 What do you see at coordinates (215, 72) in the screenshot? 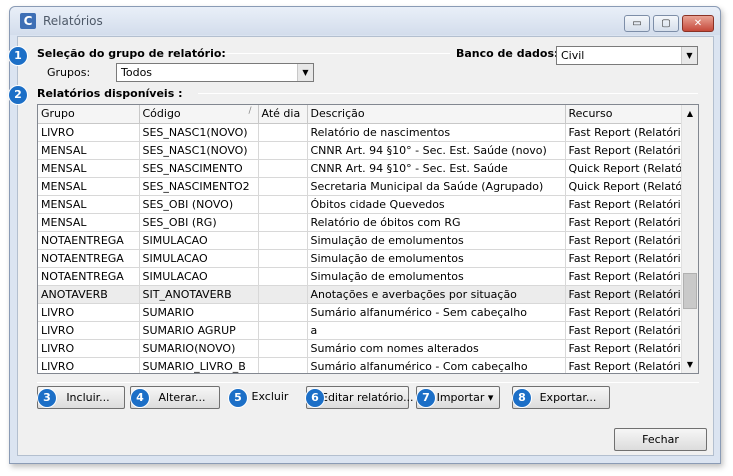
I see `groups-select: Todos ▼` at bounding box center [215, 72].